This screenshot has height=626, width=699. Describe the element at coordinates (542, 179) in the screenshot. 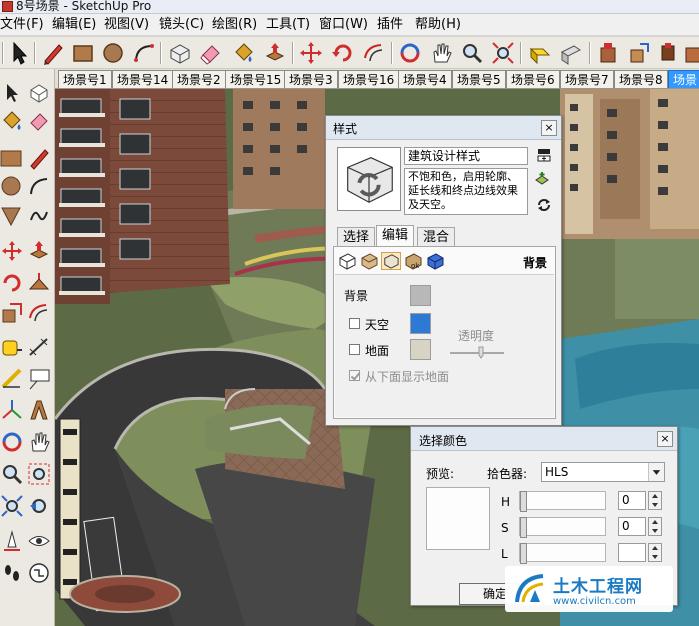

I see `create-style-icon` at that location.